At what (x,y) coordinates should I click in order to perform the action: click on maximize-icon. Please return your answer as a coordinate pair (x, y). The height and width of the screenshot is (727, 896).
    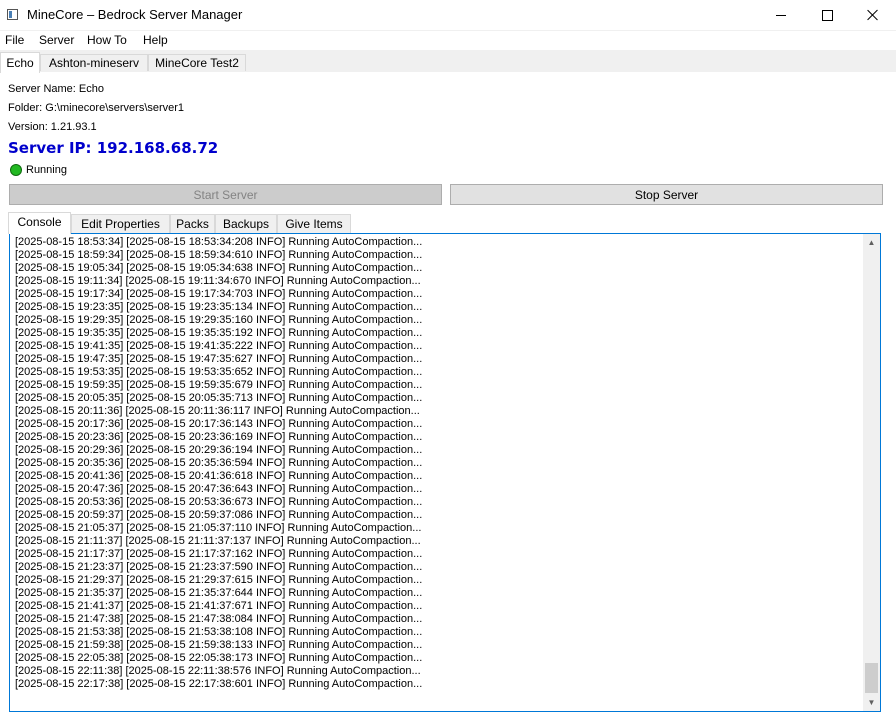
    Looking at the image, I should click on (827, 15).